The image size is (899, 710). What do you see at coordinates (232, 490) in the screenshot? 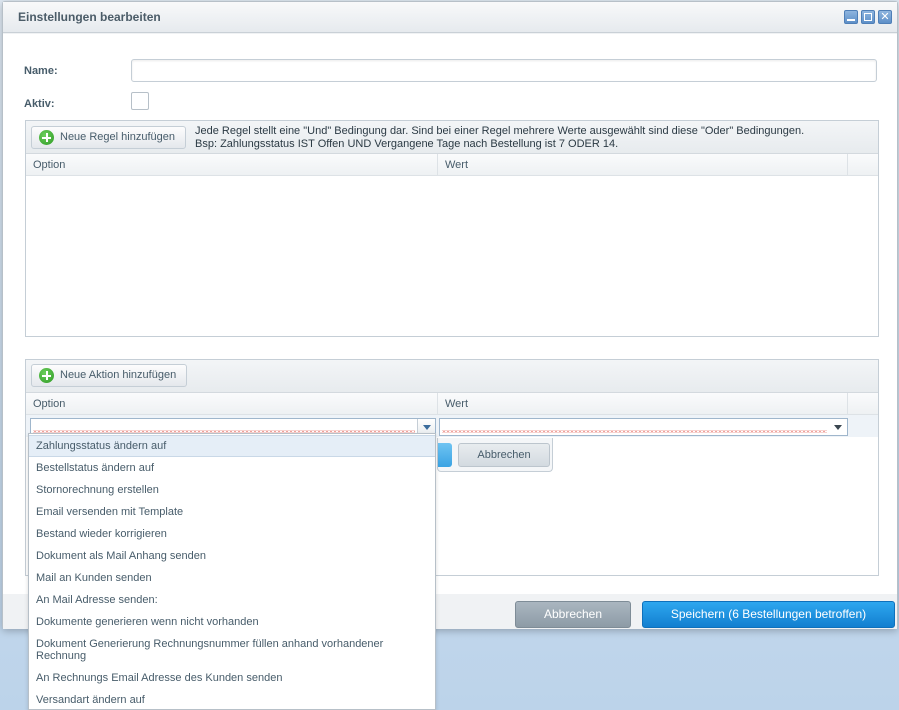
I see `dropdown-item: Stornorechnung erstellen` at bounding box center [232, 490].